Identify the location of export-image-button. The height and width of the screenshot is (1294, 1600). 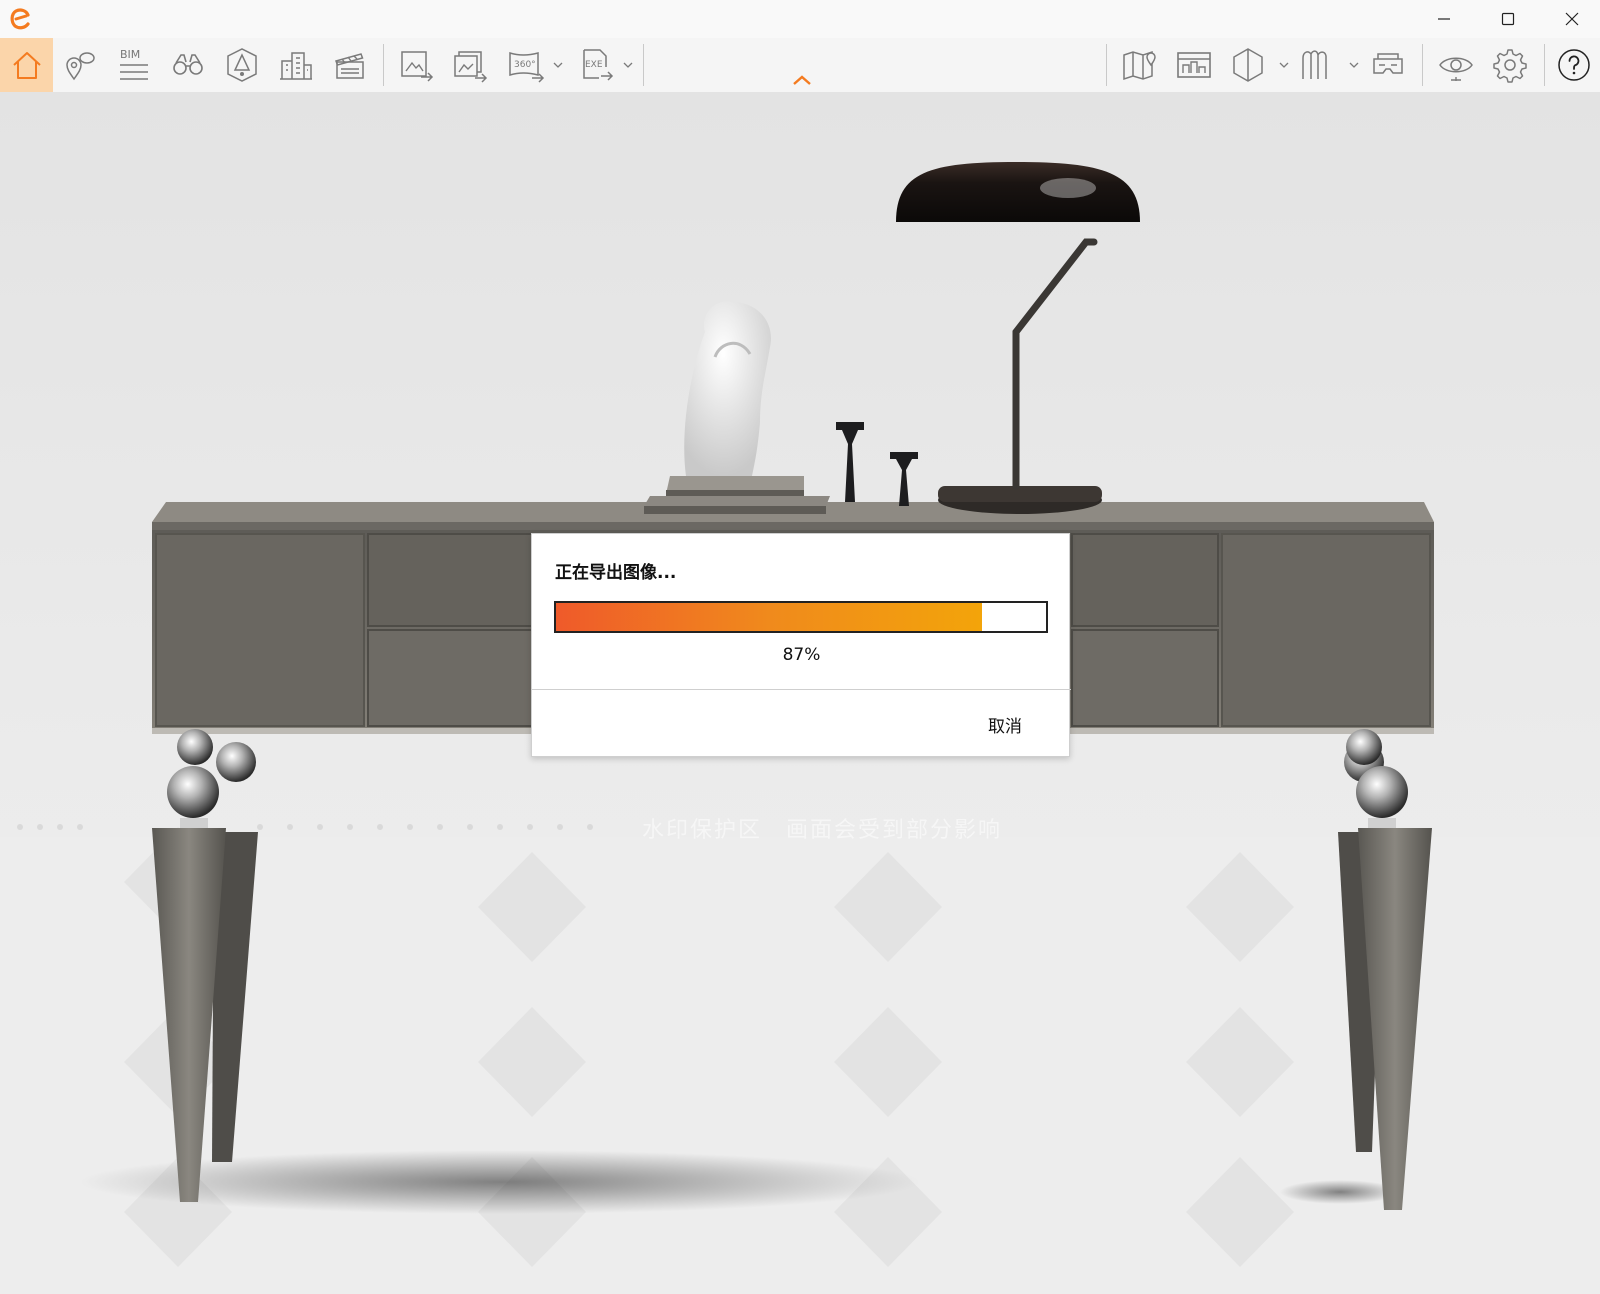
(416, 65).